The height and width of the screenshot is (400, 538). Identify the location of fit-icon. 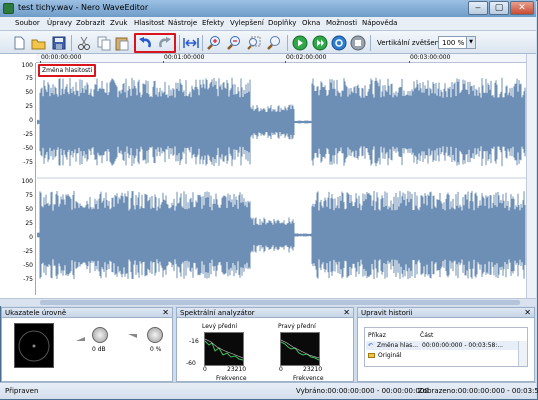
(191, 43).